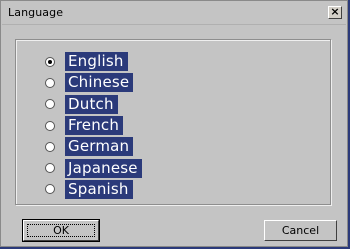 The width and height of the screenshot is (350, 249). I want to click on language-label-dutch: Dutch, so click(91, 104).